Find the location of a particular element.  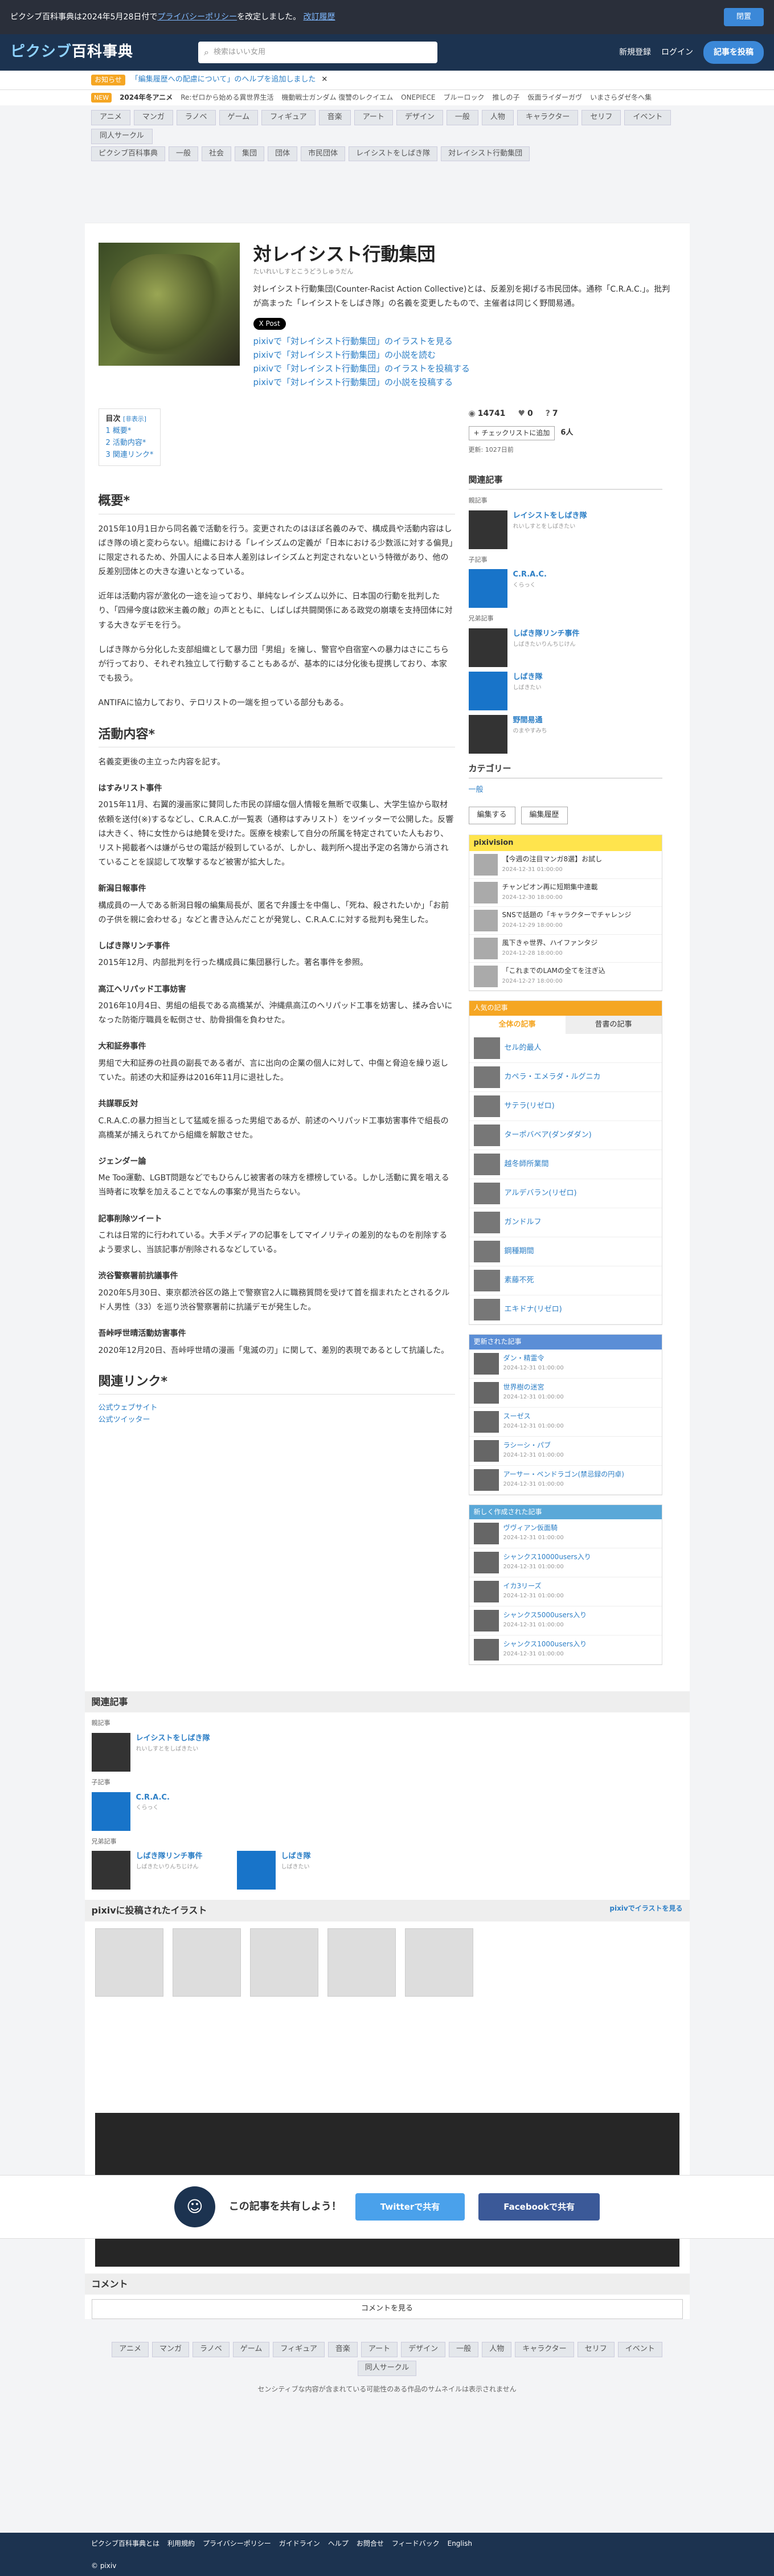

question-count: ? 7 is located at coordinates (552, 413).